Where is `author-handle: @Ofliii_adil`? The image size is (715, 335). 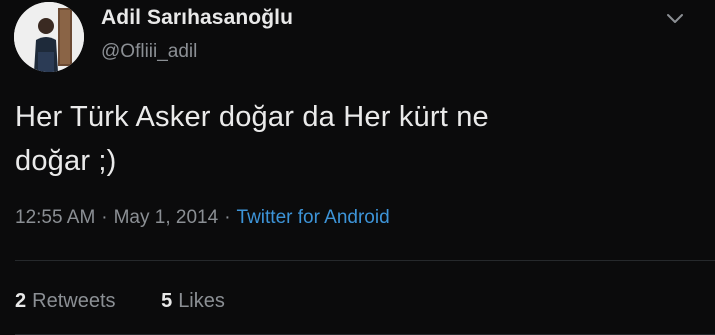
author-handle: @Ofliii_adil is located at coordinates (149, 52).